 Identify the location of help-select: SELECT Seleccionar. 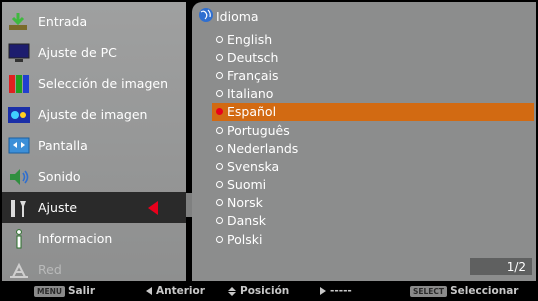
(464, 291).